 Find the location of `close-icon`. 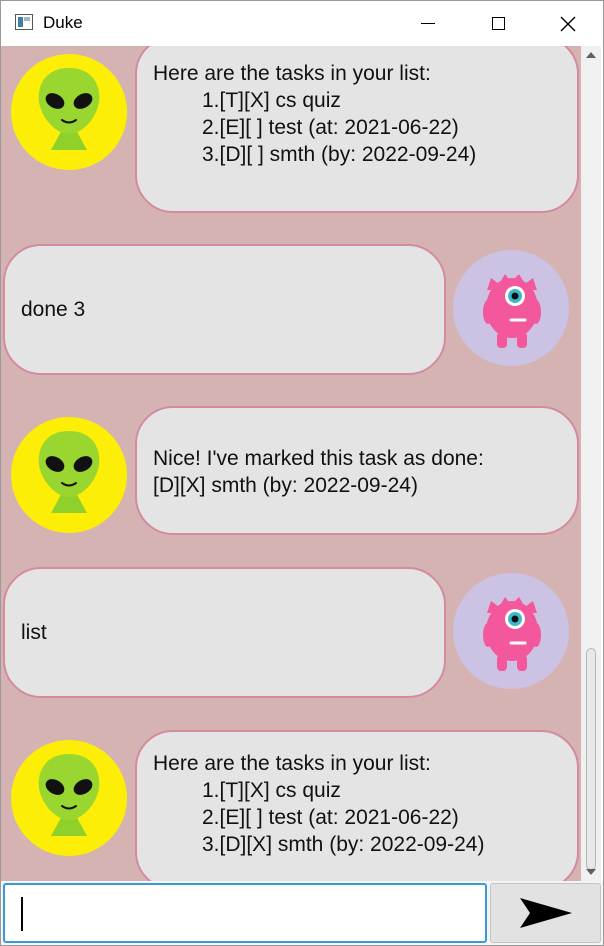

close-icon is located at coordinates (568, 23).